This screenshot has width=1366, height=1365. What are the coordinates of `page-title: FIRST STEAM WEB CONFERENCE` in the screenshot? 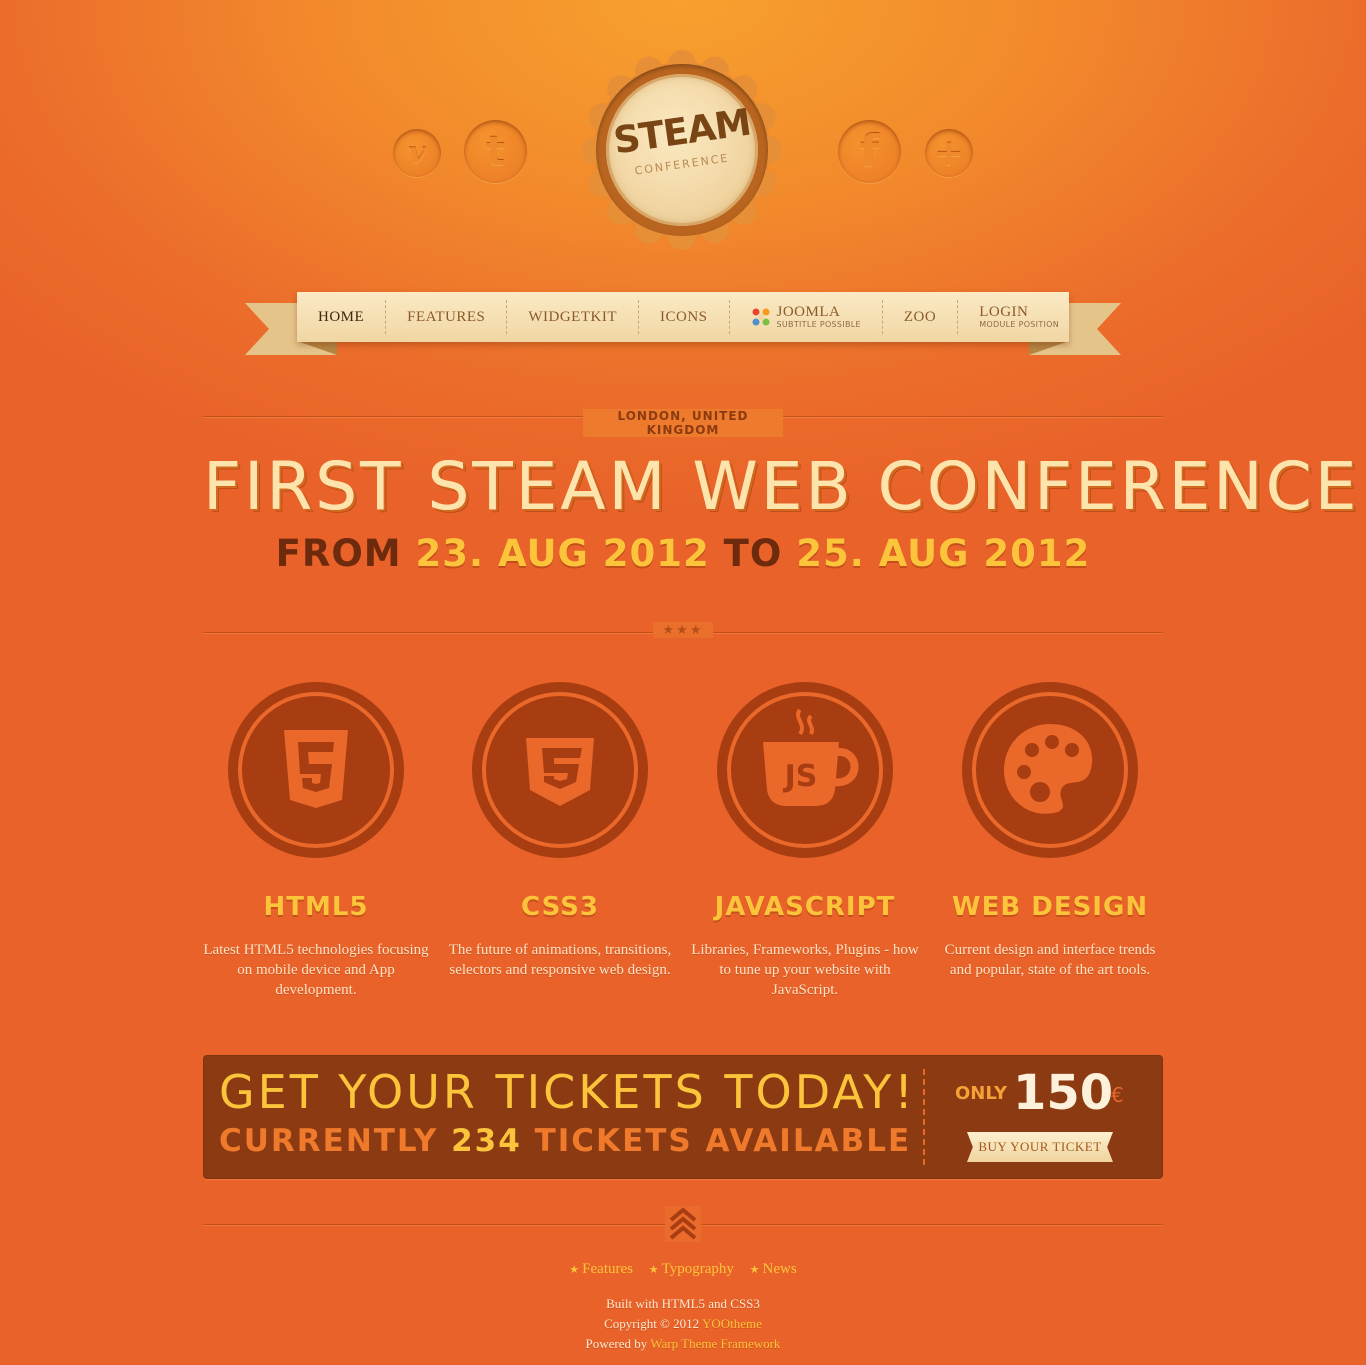 It's located at (781, 486).